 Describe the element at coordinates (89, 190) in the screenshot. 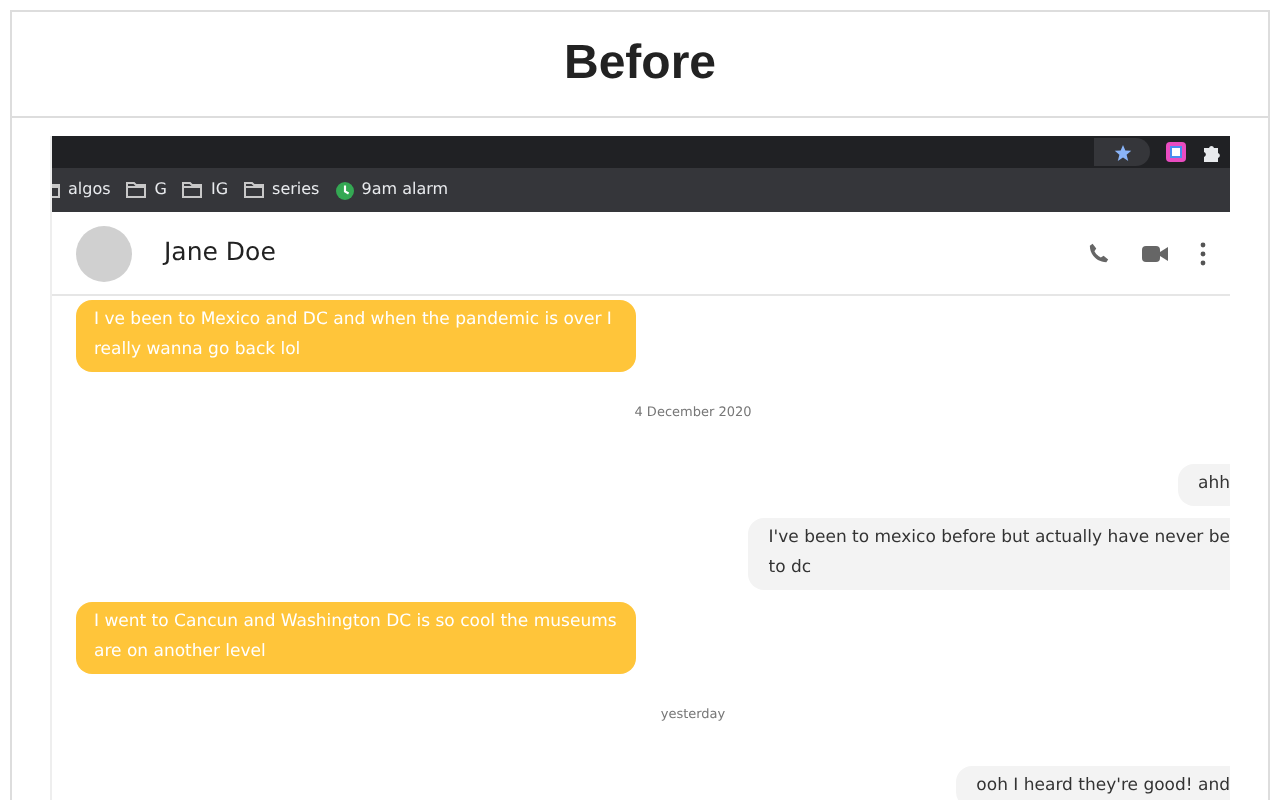

I see `bookmark-link: algos` at that location.